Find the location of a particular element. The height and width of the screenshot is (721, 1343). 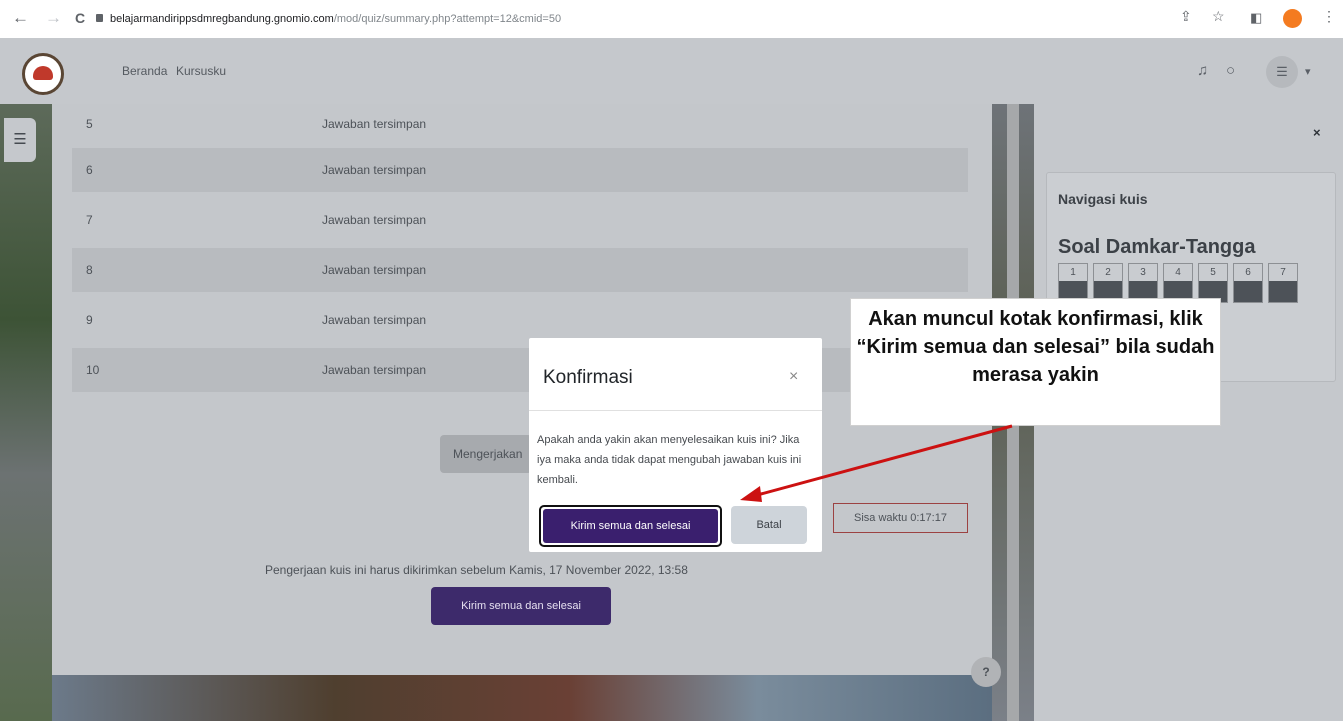

annotation-arrow is located at coordinates (876, 463).